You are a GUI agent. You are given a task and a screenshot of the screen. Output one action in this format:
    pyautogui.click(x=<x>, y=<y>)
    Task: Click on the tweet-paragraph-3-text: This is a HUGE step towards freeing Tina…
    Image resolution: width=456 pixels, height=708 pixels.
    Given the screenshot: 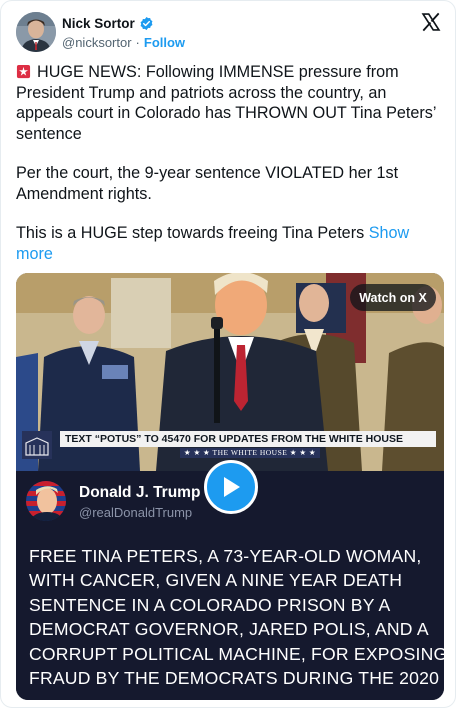 What is the action you would take?
    pyautogui.click(x=190, y=233)
    